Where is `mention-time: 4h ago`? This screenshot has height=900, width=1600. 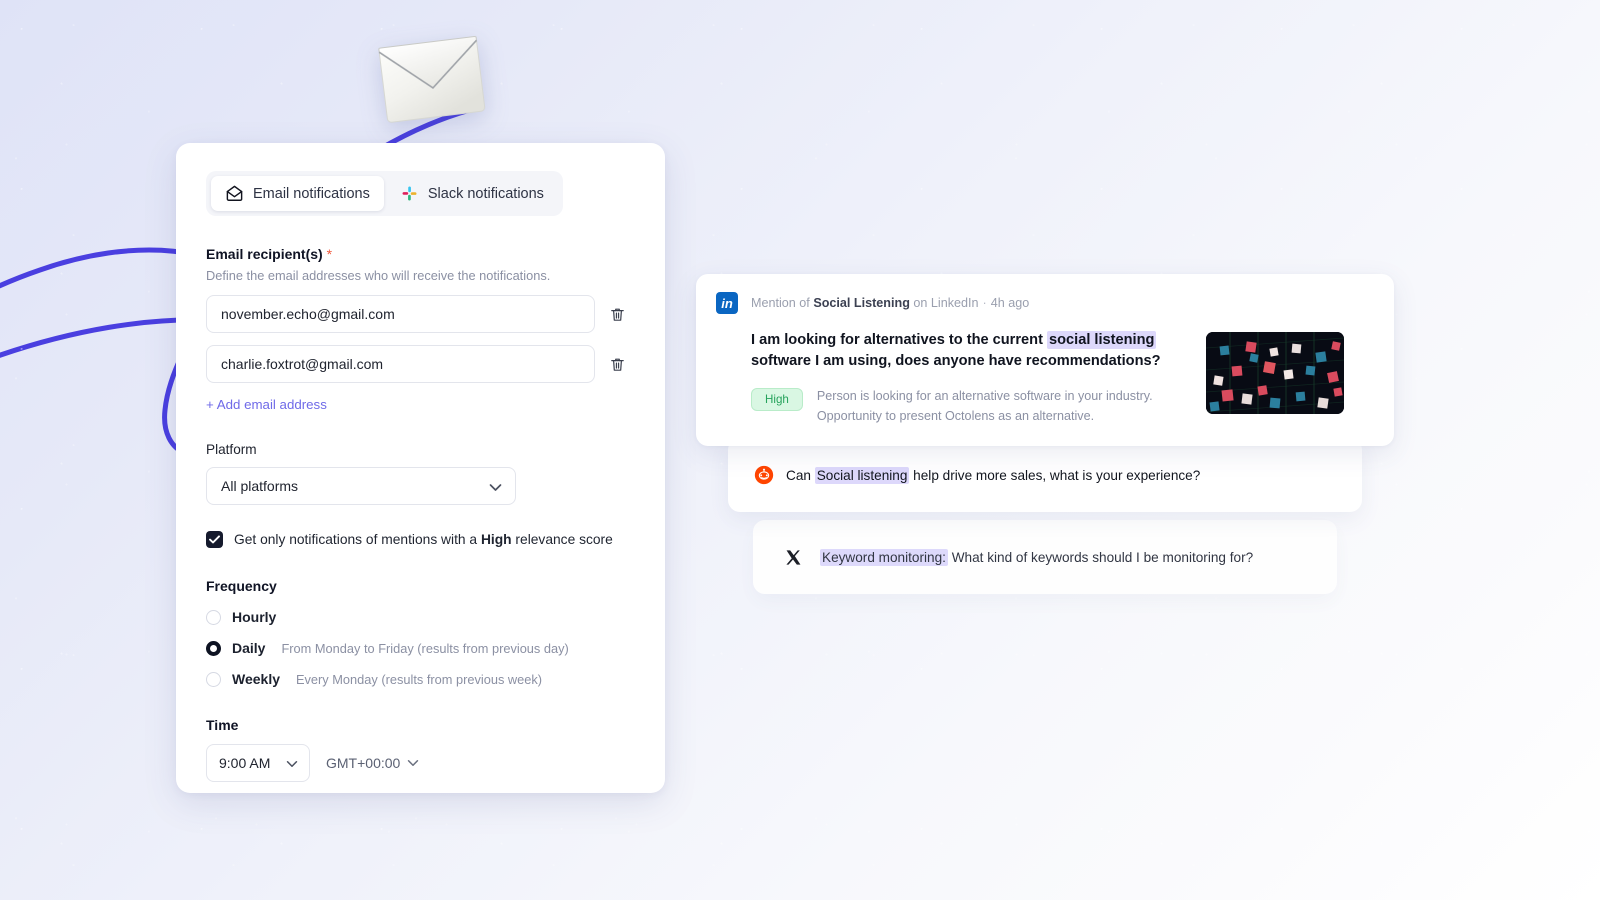
mention-time: 4h ago is located at coordinates (1010, 303).